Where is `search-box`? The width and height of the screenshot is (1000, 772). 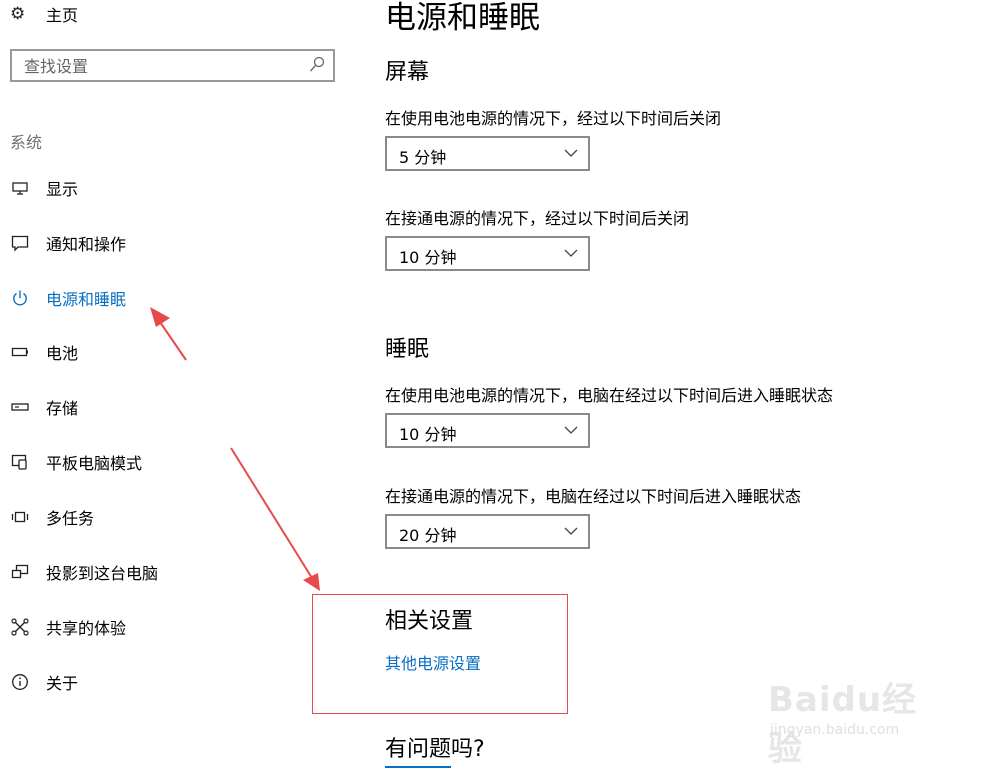
search-box is located at coordinates (172, 65).